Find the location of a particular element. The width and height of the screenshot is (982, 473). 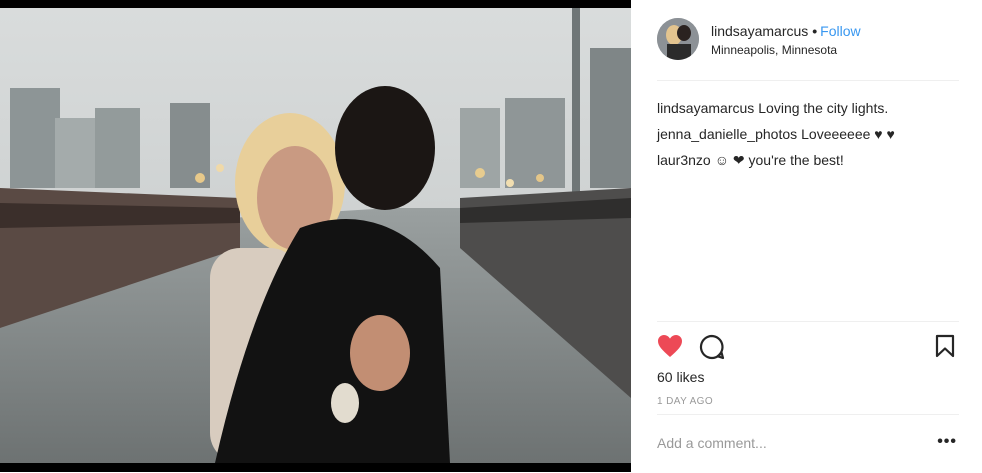

list-item: jenna_danielle_photos Loveeeeee ♥ ♥ is located at coordinates (807, 134).